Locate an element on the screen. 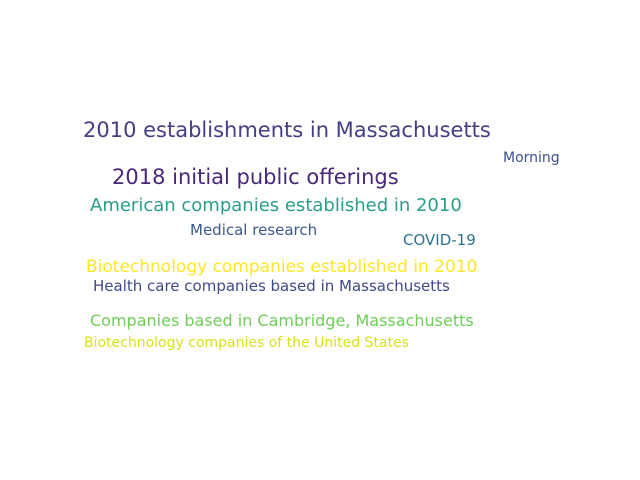 This screenshot has width=640, height=480. word-american-companies-2010: American companies established in 2010 is located at coordinates (276, 205).